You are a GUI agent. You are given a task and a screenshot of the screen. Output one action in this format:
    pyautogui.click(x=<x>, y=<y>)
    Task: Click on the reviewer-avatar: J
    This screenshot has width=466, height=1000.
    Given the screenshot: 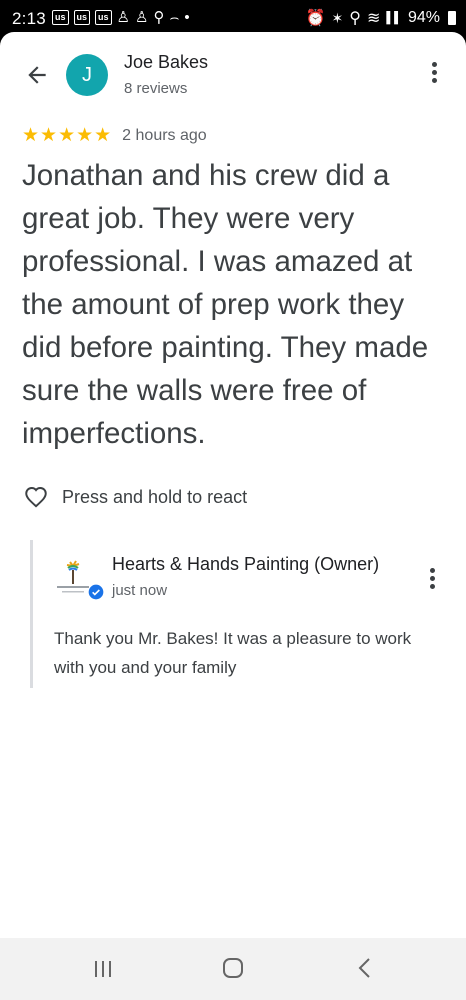 What is the action you would take?
    pyautogui.click(x=87, y=75)
    